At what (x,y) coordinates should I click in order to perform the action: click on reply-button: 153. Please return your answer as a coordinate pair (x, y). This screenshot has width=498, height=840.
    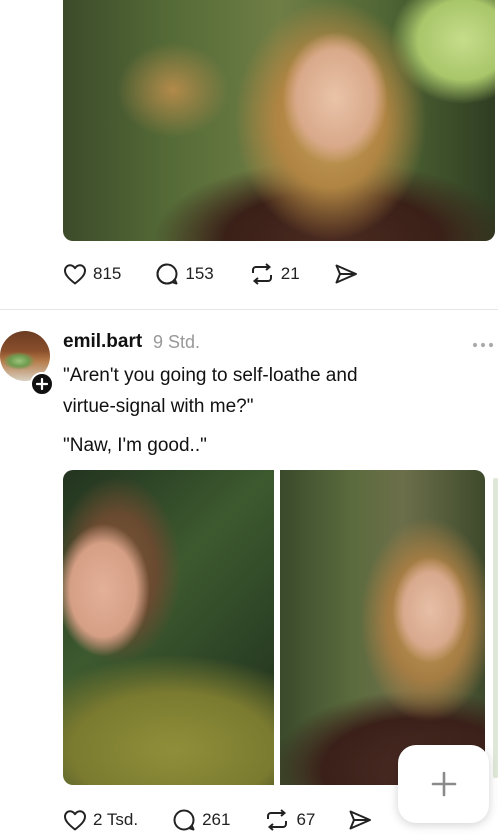
    Looking at the image, I should click on (184, 274).